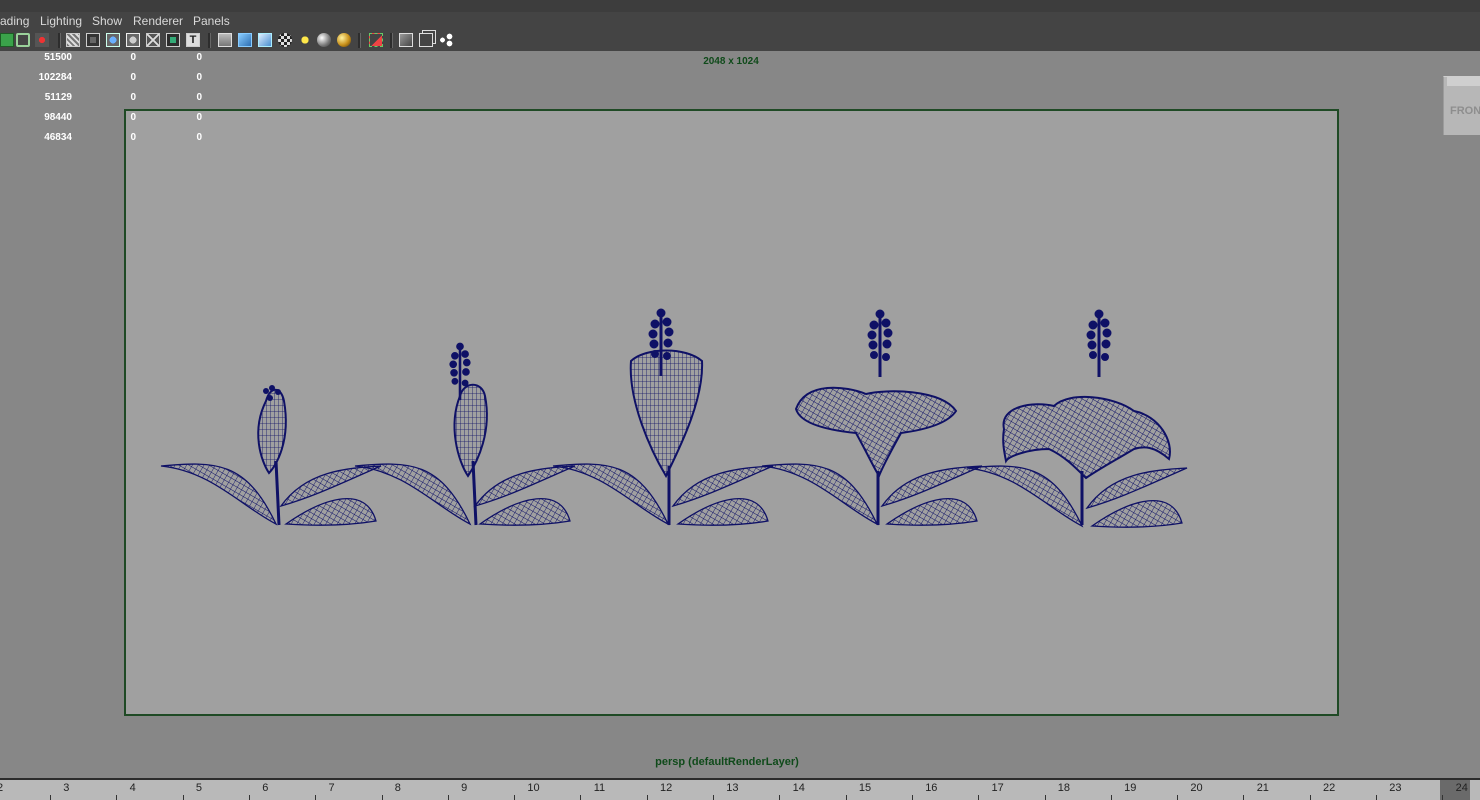 The height and width of the screenshot is (800, 1480). What do you see at coordinates (245, 40) in the screenshot?
I see `shaded-cube-icon` at bounding box center [245, 40].